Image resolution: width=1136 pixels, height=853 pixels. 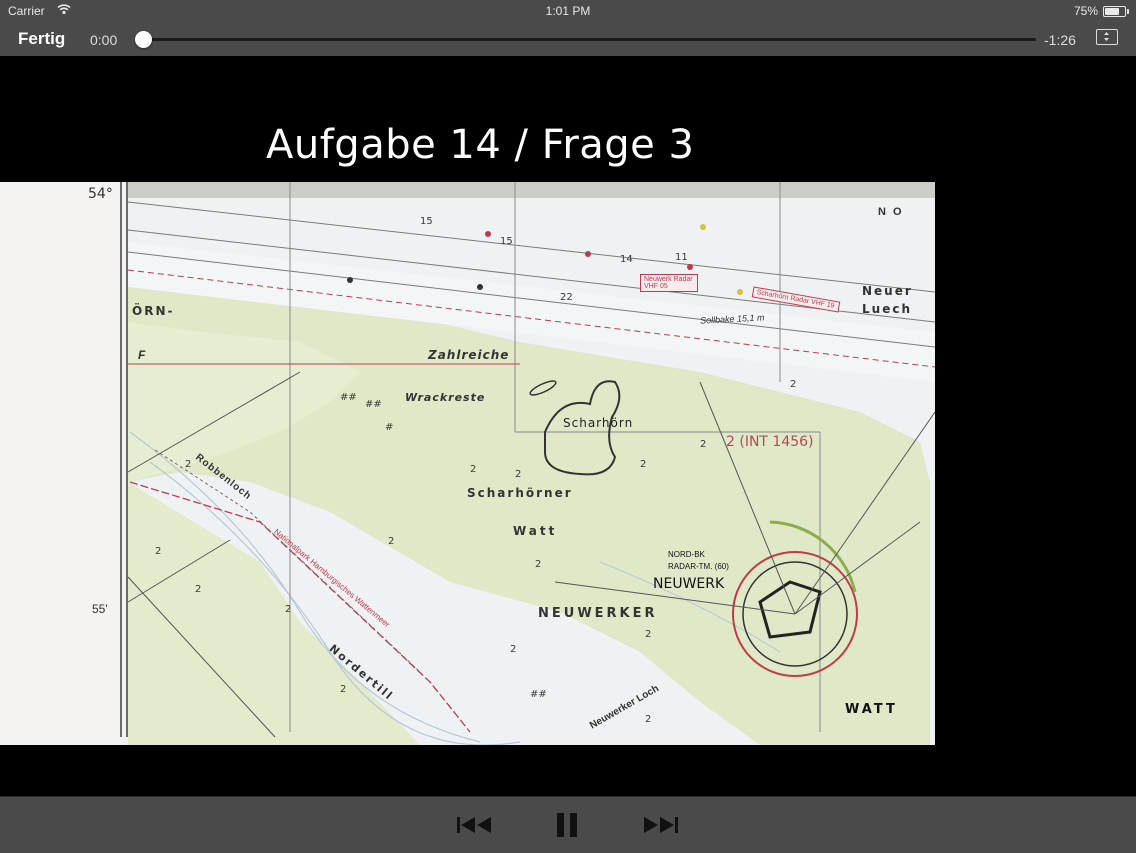 I want to click on elapsed-time: 0:00, so click(x=104, y=40).